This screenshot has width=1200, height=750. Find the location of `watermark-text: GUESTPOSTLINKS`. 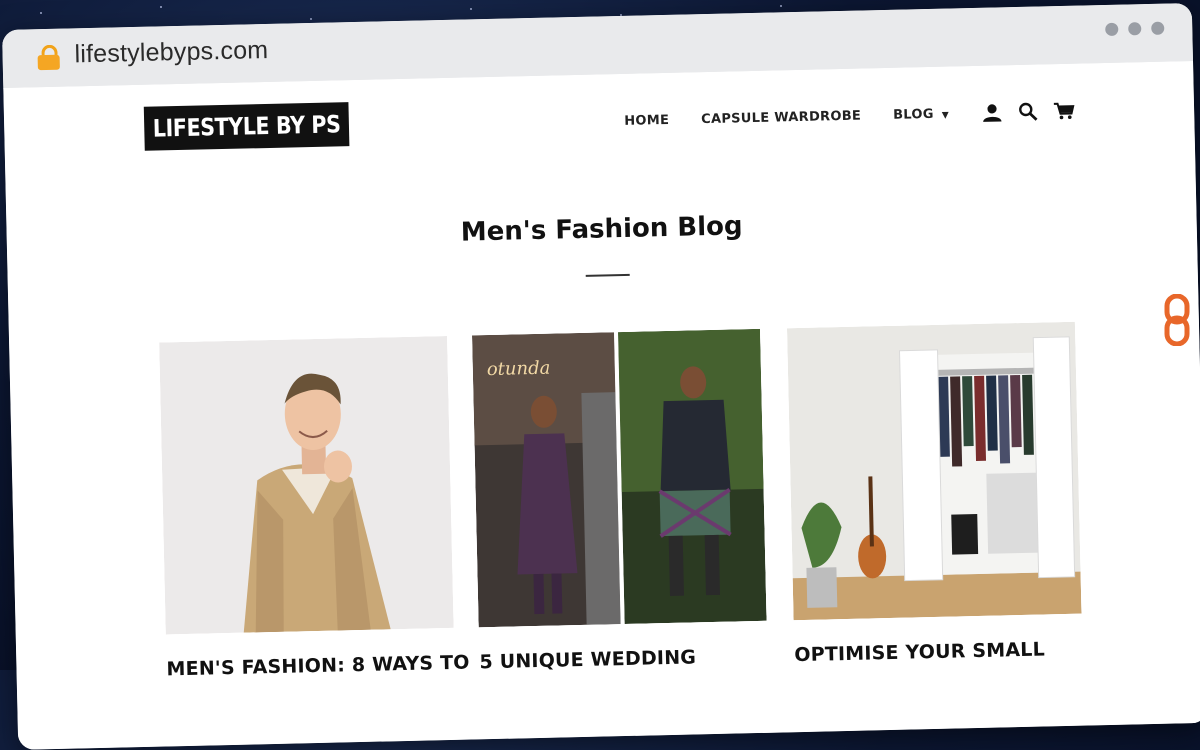

watermark-text: GUESTPOSTLINKS is located at coordinates (1175, 194).